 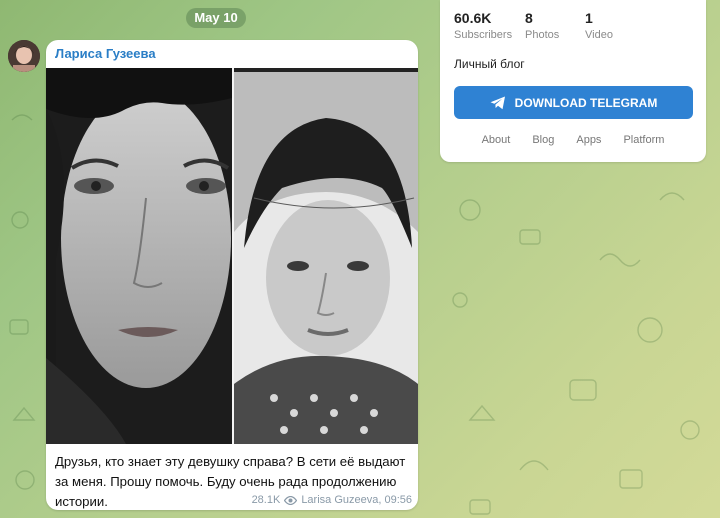 What do you see at coordinates (542, 35) in the screenshot?
I see `stat-label: Photos` at bounding box center [542, 35].